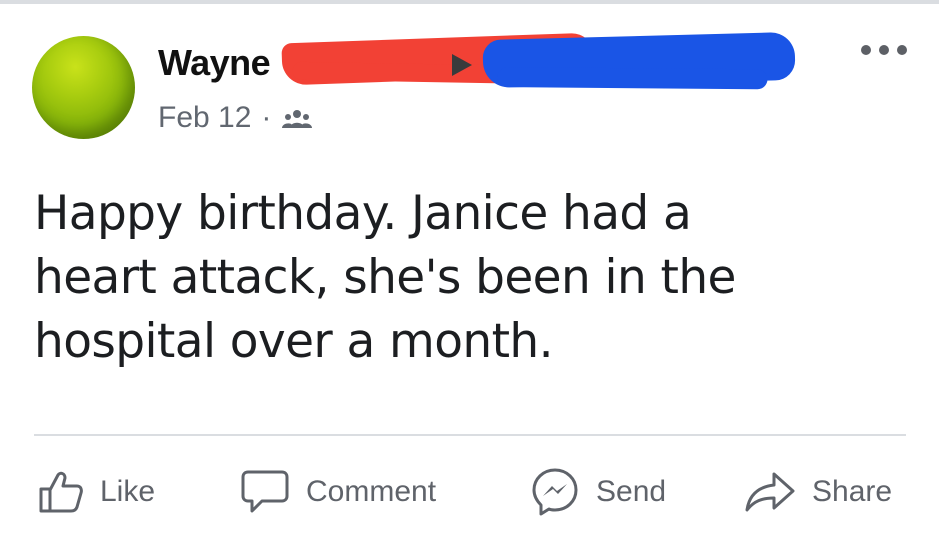 Image resolution: width=939 pixels, height=540 pixels. I want to click on comment-button: Comment, so click(338, 492).